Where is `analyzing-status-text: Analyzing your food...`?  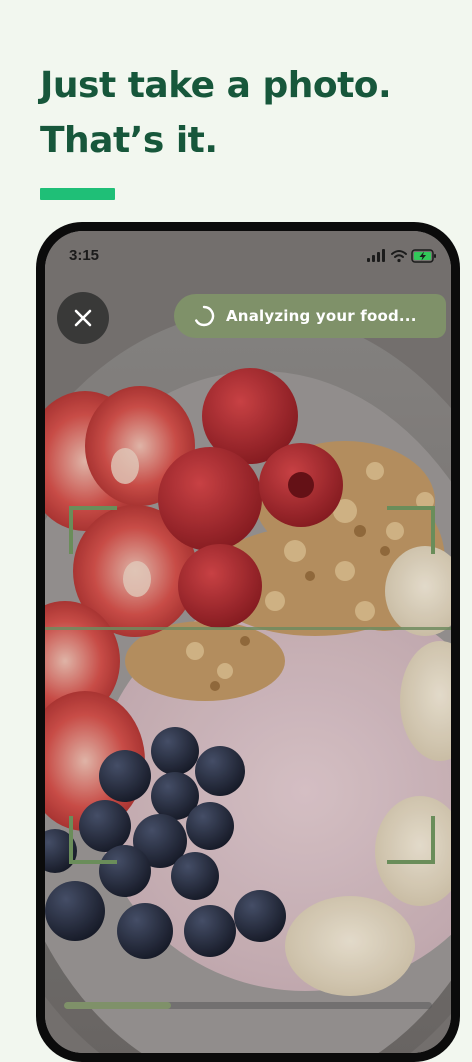
analyzing-status-text: Analyzing your food... is located at coordinates (321, 316).